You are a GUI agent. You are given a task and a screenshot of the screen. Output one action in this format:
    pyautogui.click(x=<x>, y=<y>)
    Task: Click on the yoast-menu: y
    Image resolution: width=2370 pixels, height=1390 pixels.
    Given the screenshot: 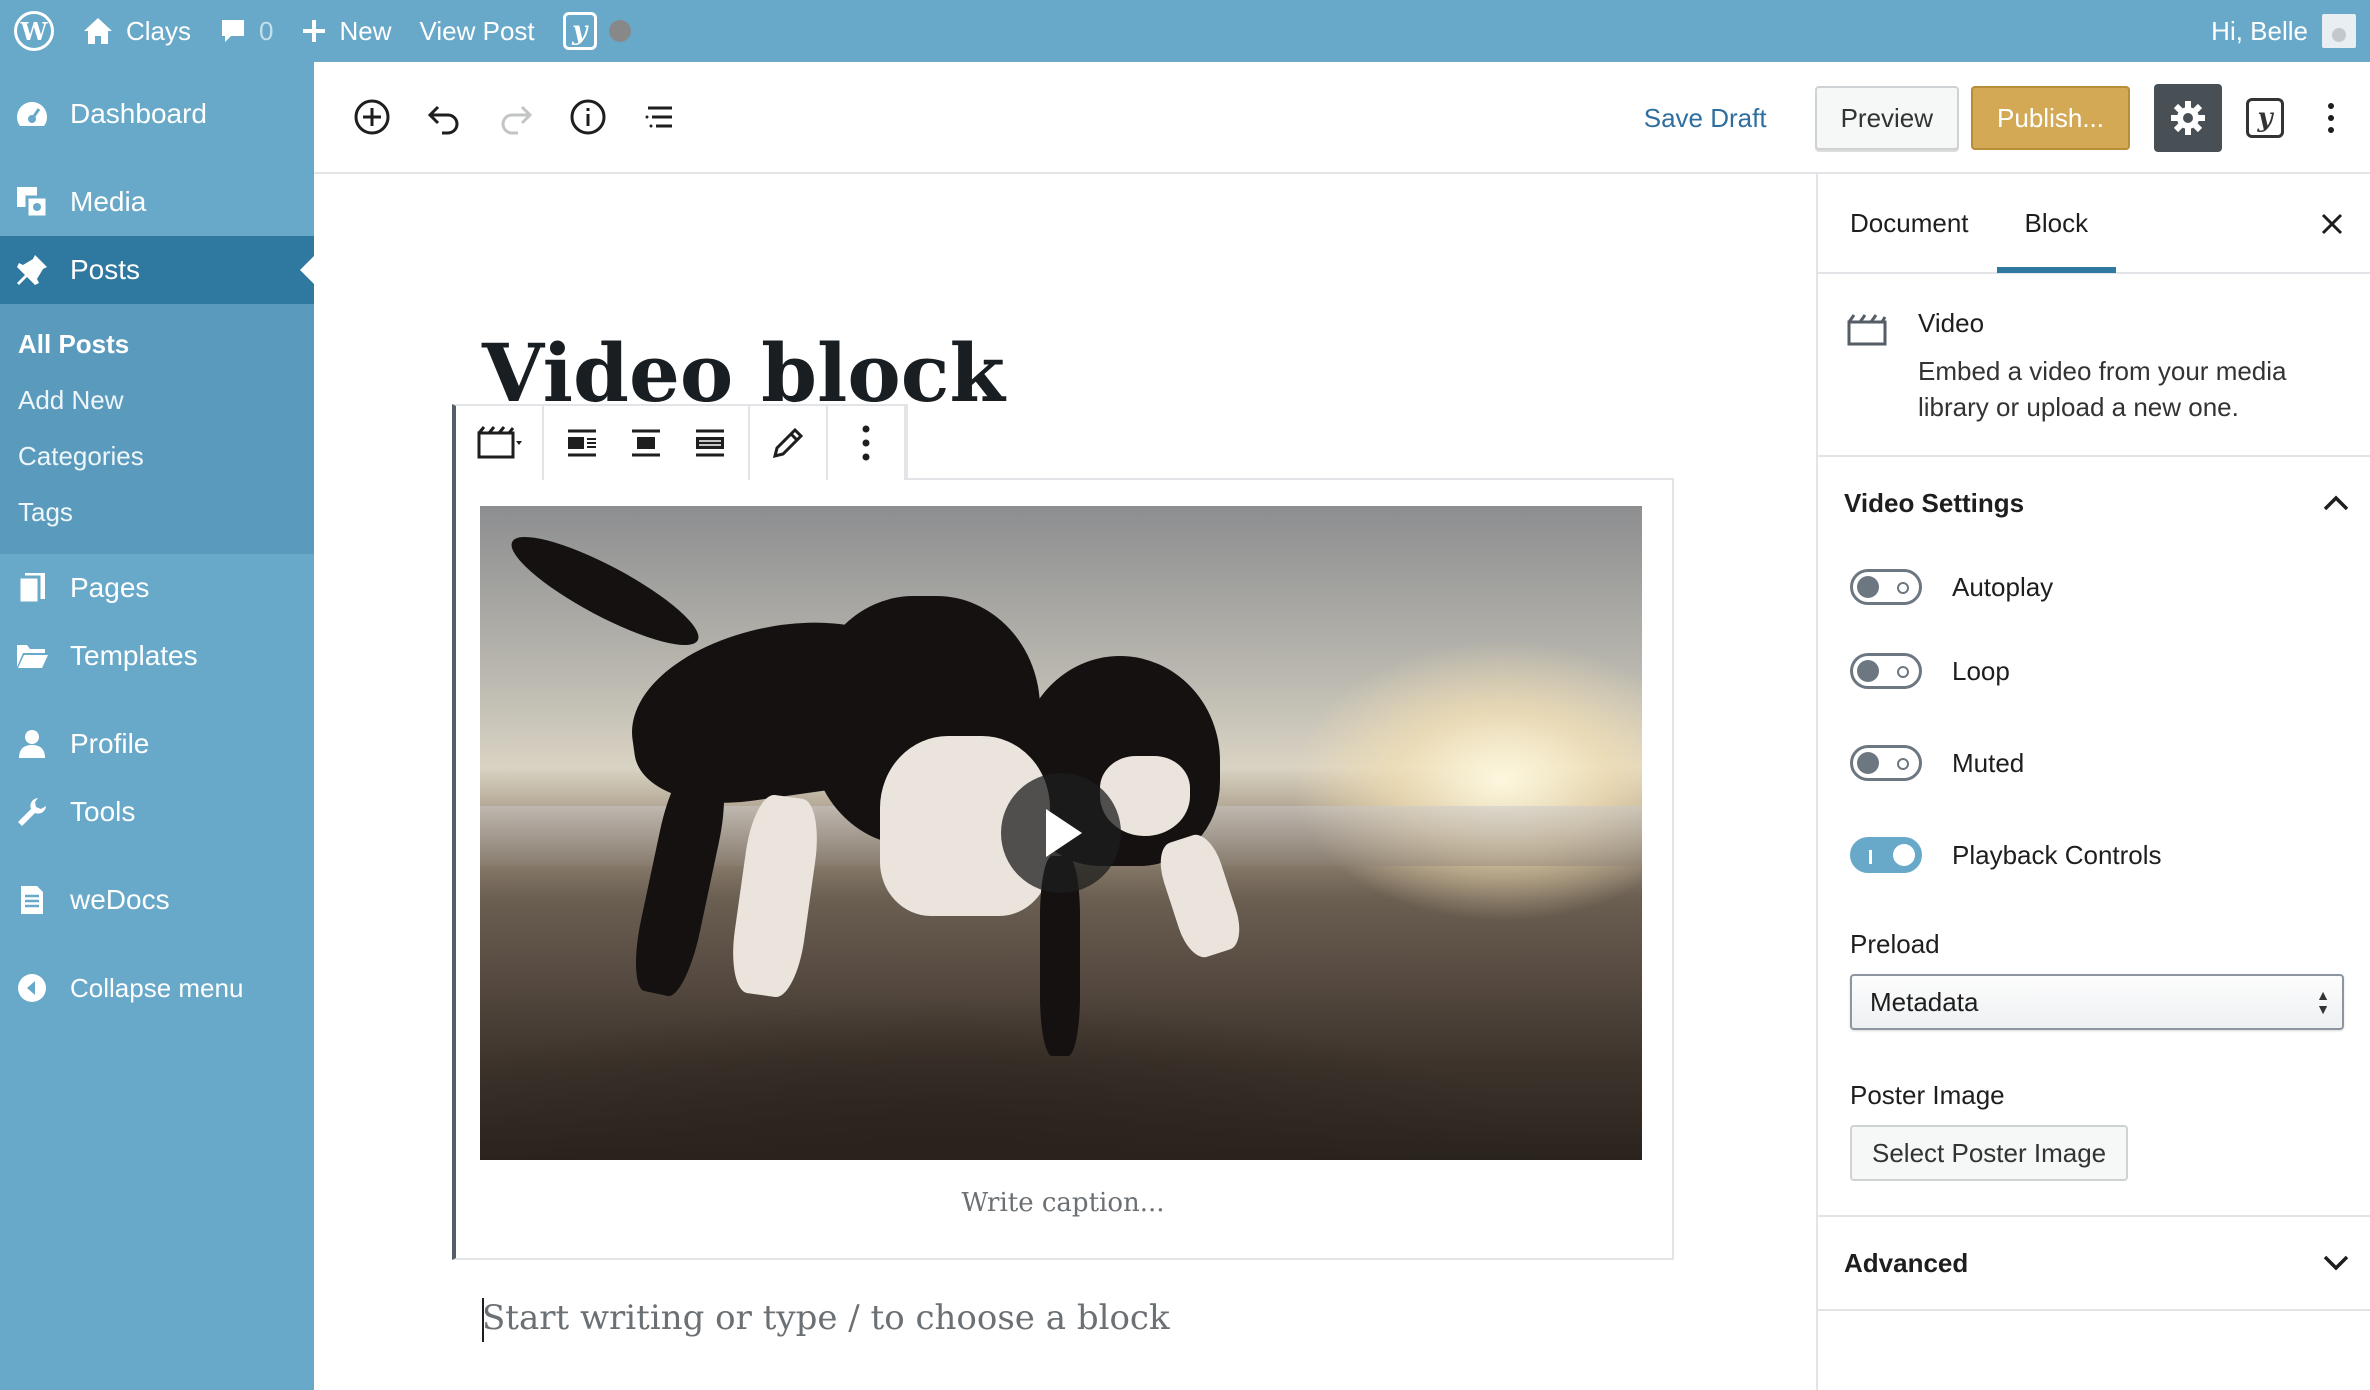 What is the action you would take?
    pyautogui.click(x=597, y=31)
    